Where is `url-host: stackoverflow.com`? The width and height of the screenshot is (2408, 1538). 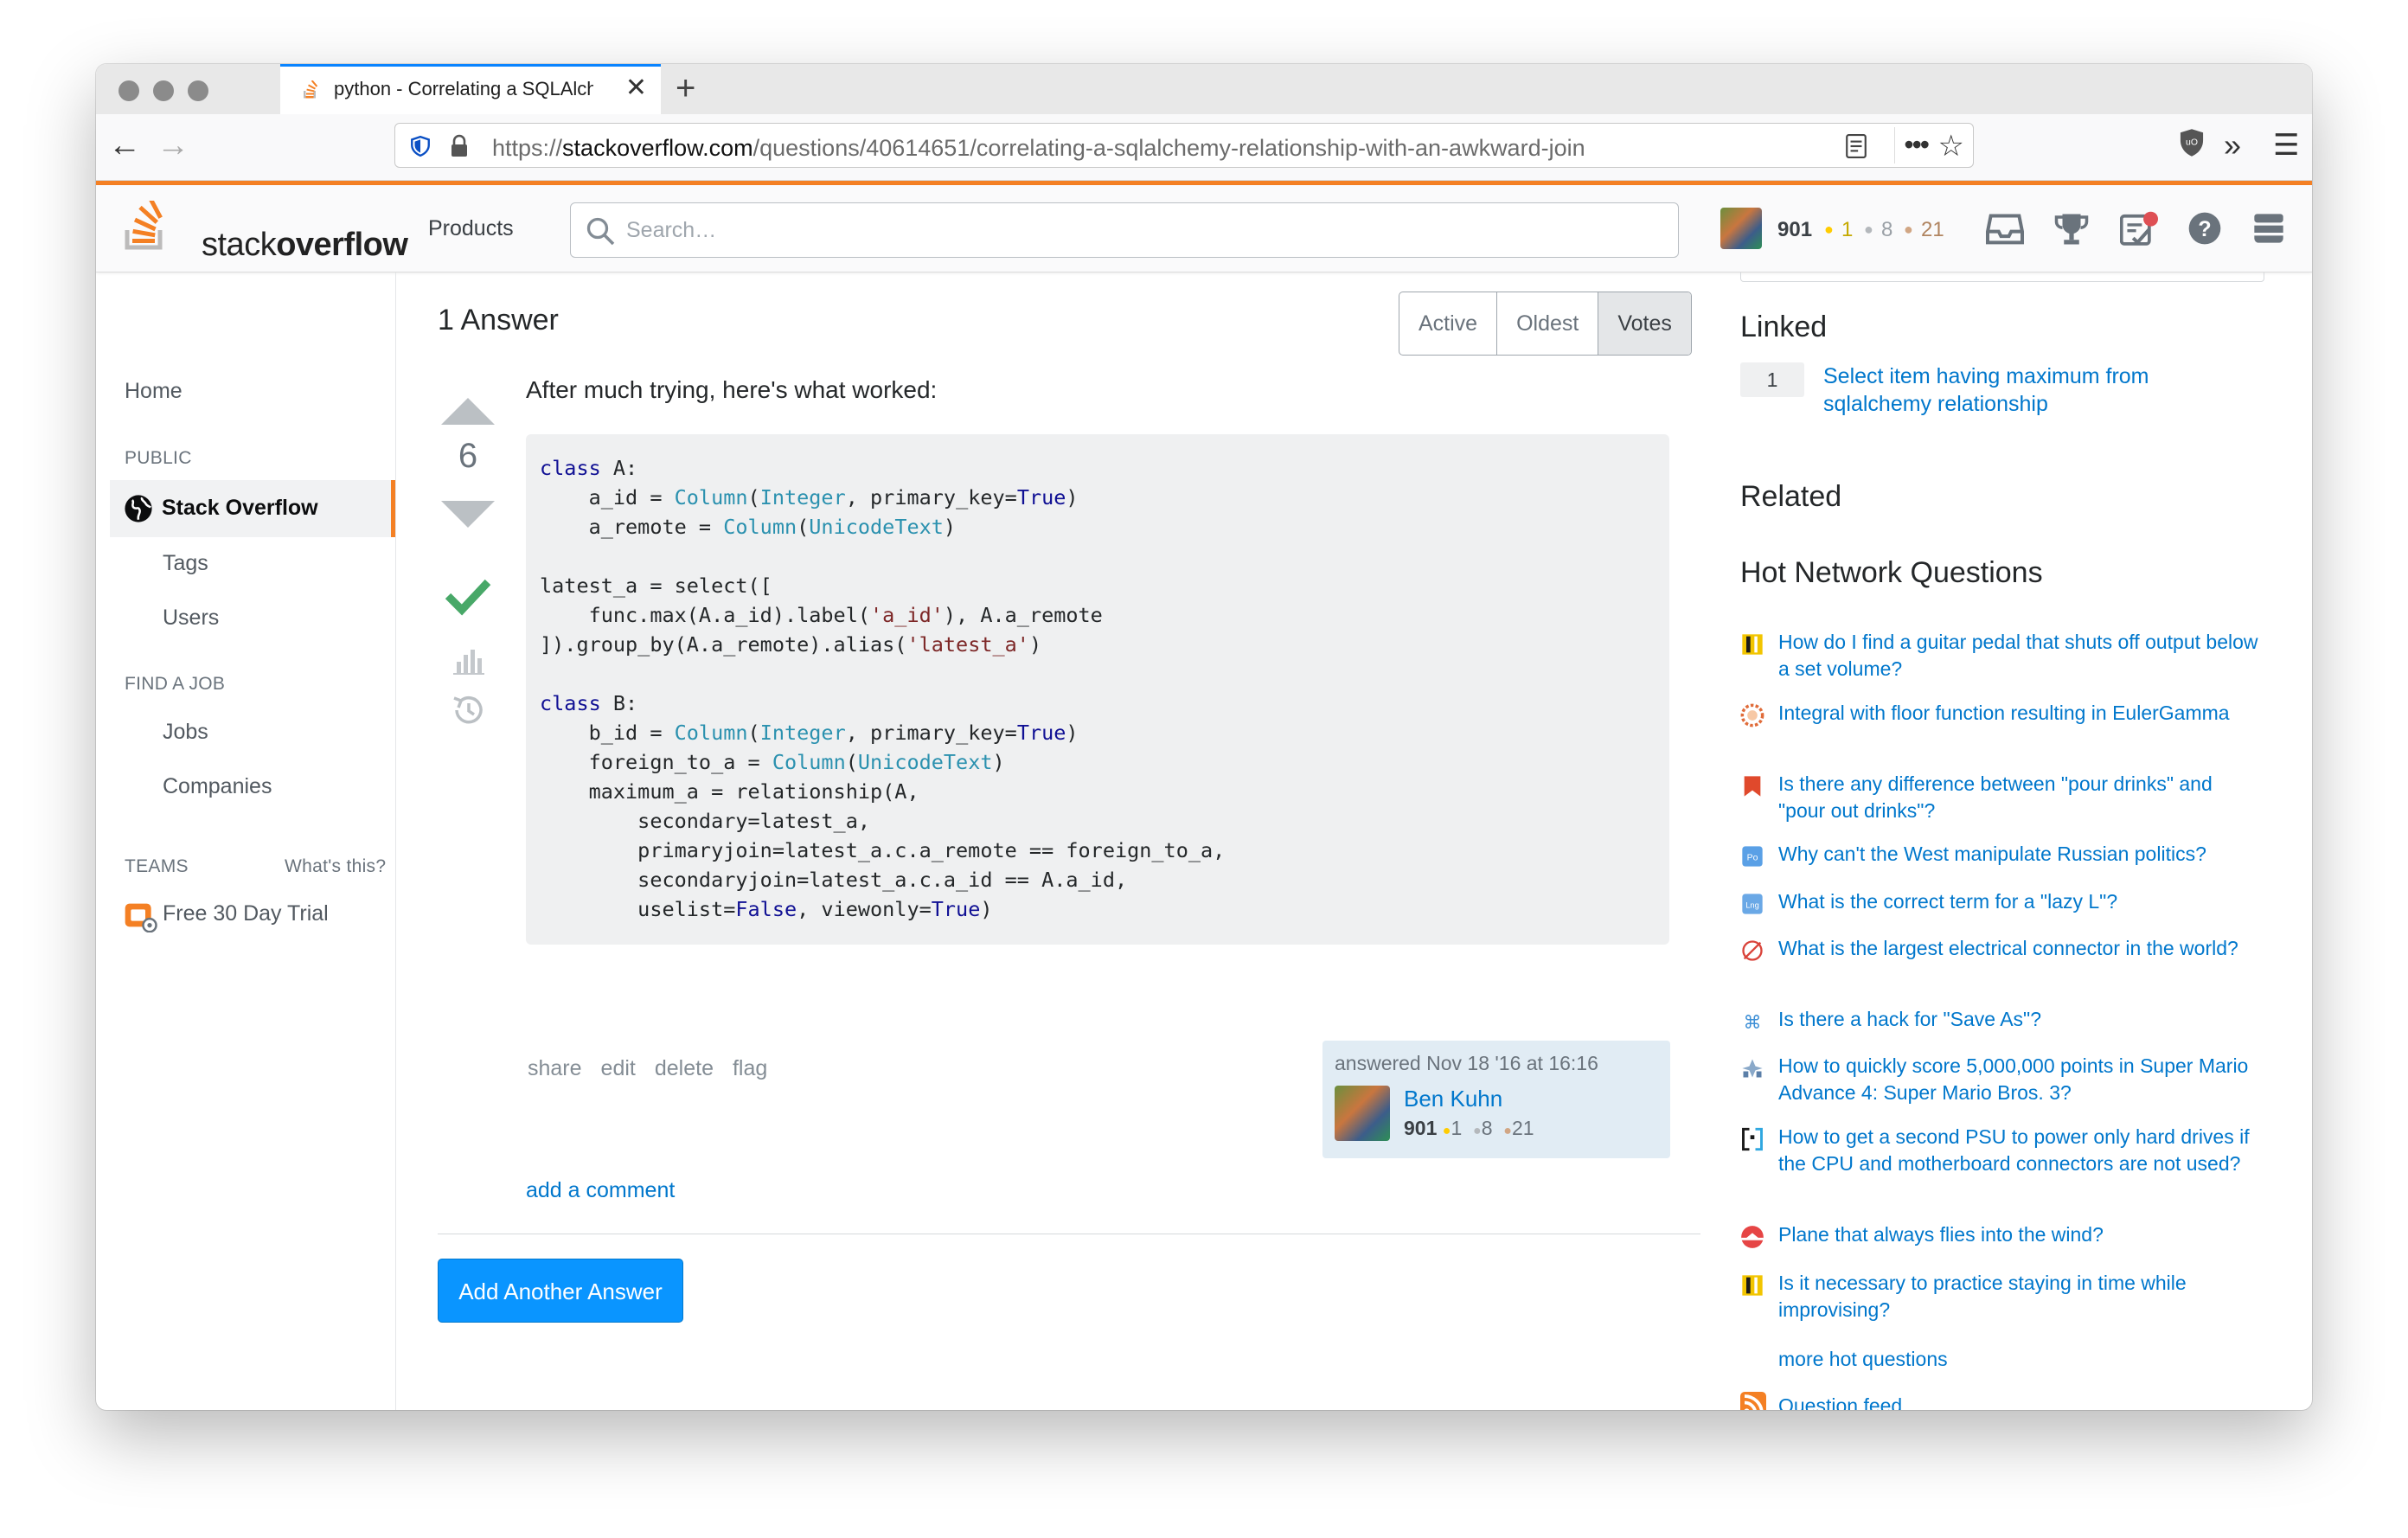
url-host: stackoverflow.com is located at coordinates (657, 148).